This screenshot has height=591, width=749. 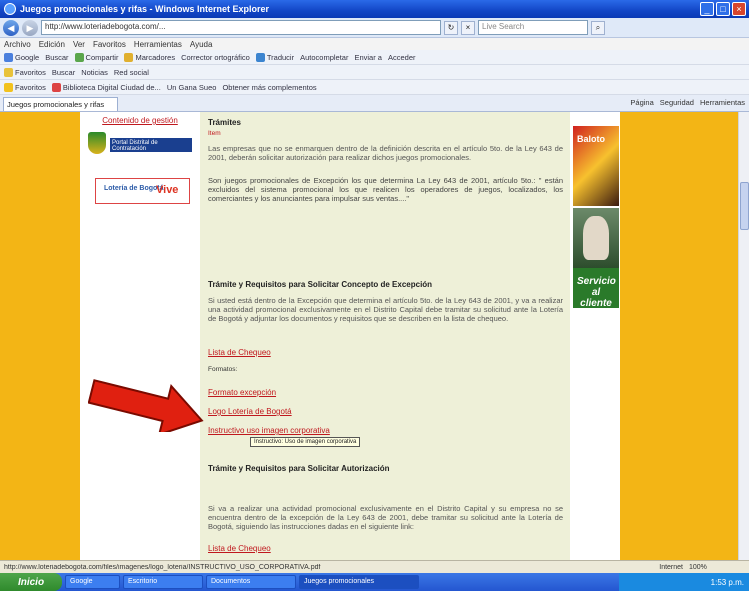 I want to click on system-tray: 1:53 p.m., so click(x=684, y=582).